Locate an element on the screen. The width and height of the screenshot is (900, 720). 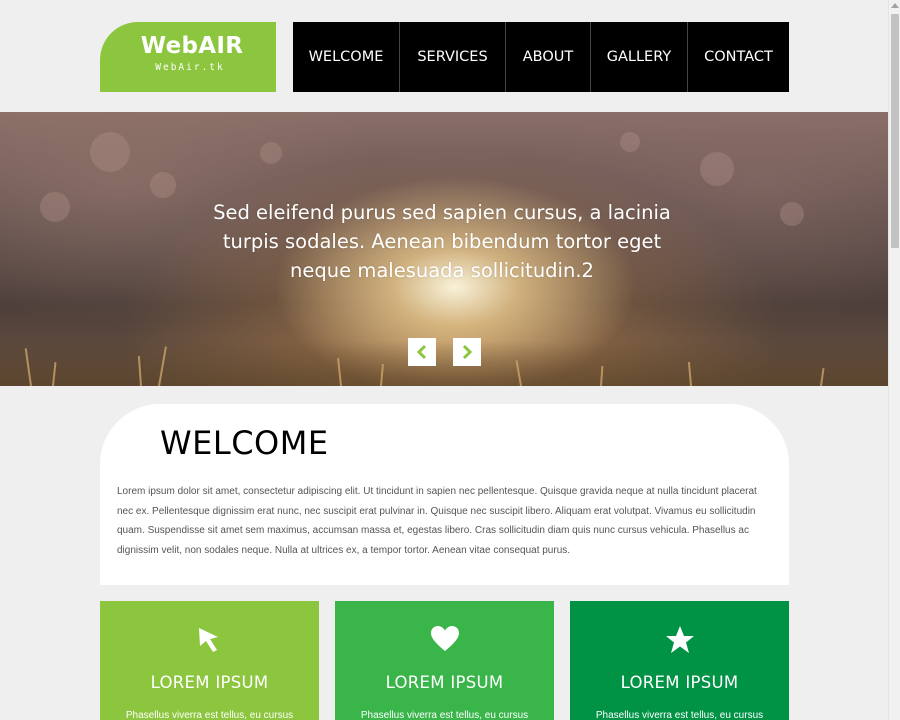
site-logo: WebAIR WebAir.tk is located at coordinates (188, 57).